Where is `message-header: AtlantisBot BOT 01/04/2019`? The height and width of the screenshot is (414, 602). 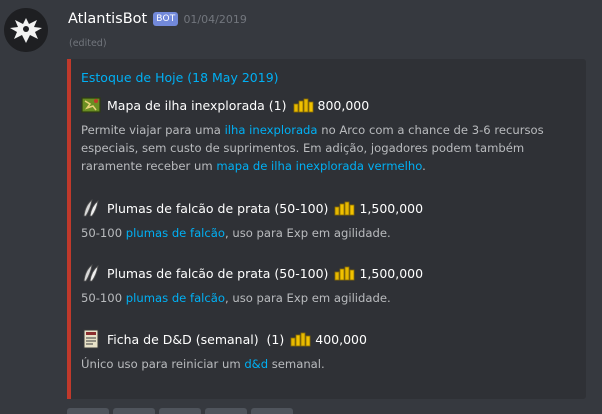 message-header: AtlantisBot BOT 01/04/2019 is located at coordinates (157, 19).